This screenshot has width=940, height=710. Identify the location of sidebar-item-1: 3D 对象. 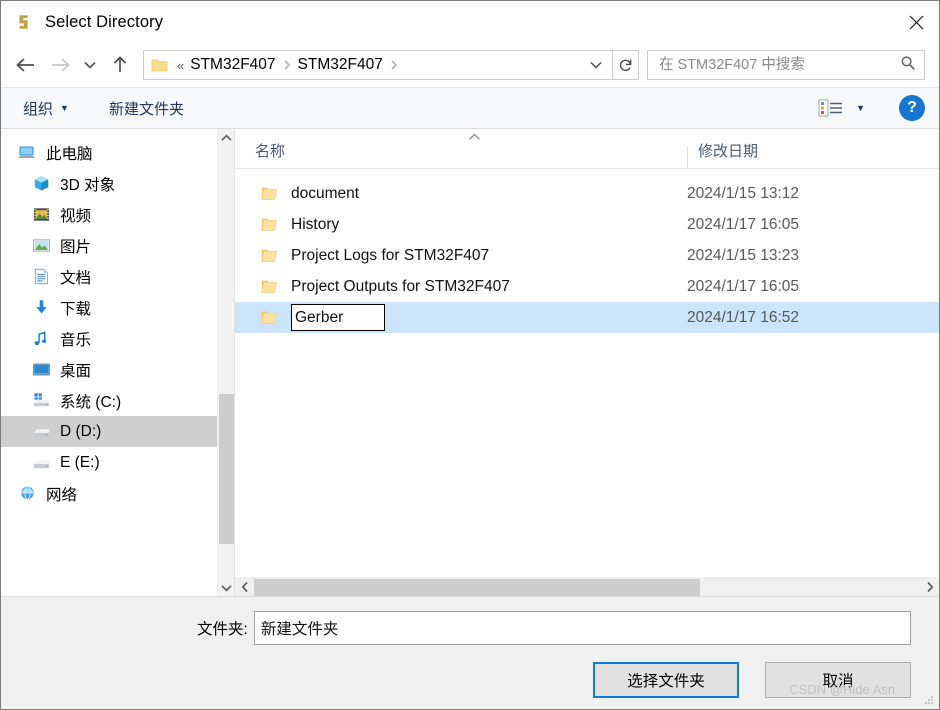
(109, 183).